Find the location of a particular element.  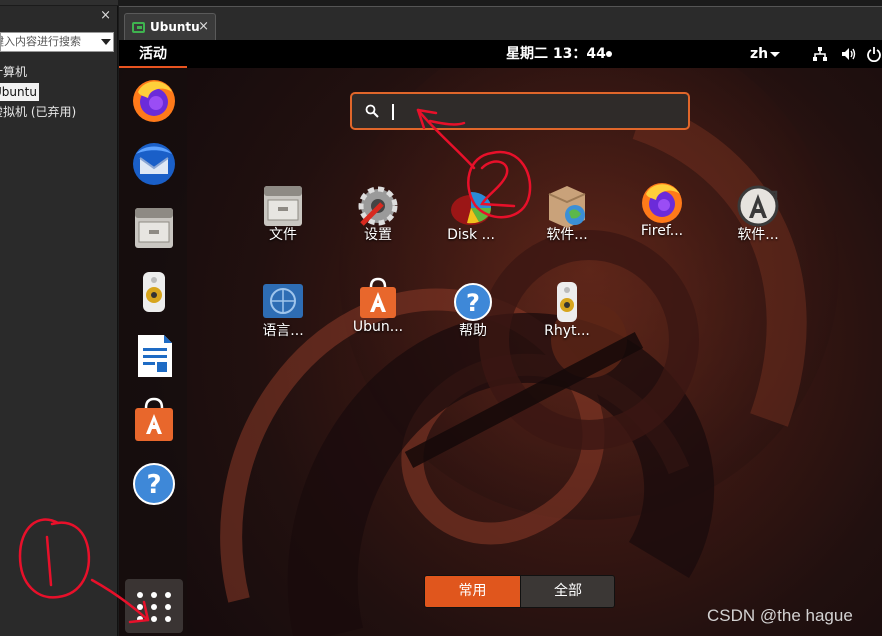

show-applications-button is located at coordinates (154, 606).